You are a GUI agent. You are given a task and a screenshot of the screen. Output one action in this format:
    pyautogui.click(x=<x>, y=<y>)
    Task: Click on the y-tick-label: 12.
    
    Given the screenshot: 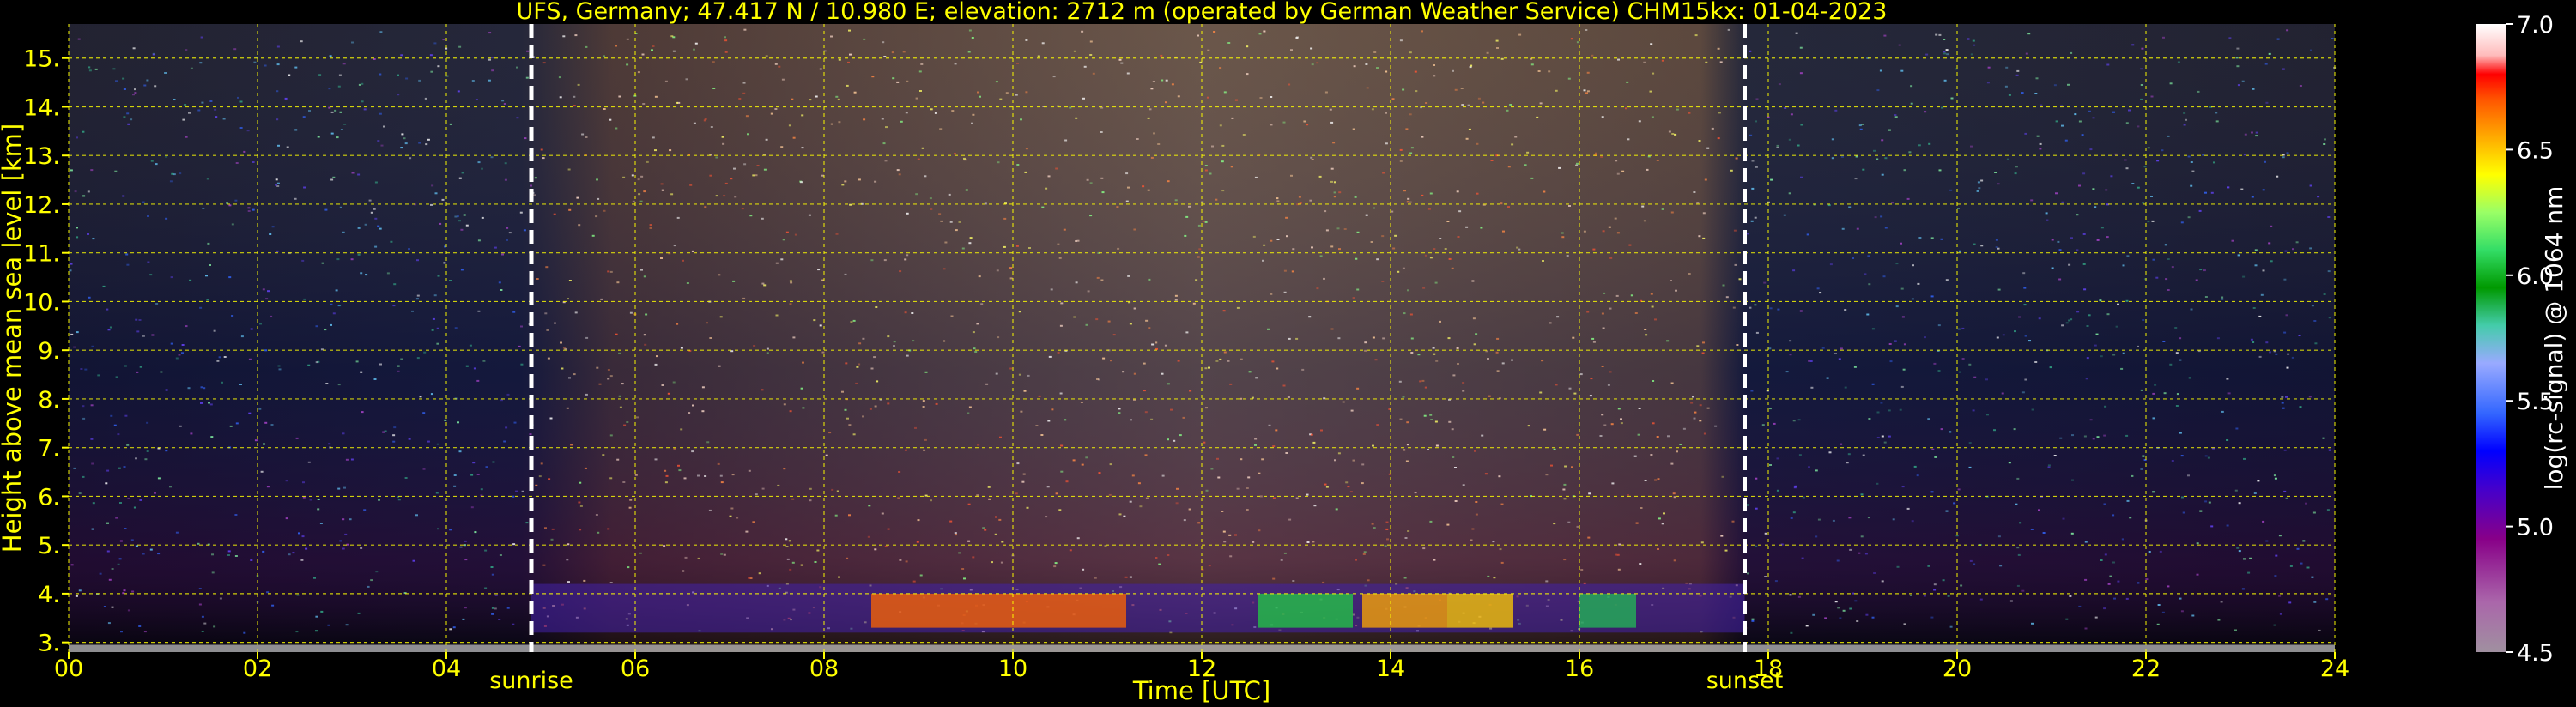 What is the action you would take?
    pyautogui.click(x=41, y=205)
    